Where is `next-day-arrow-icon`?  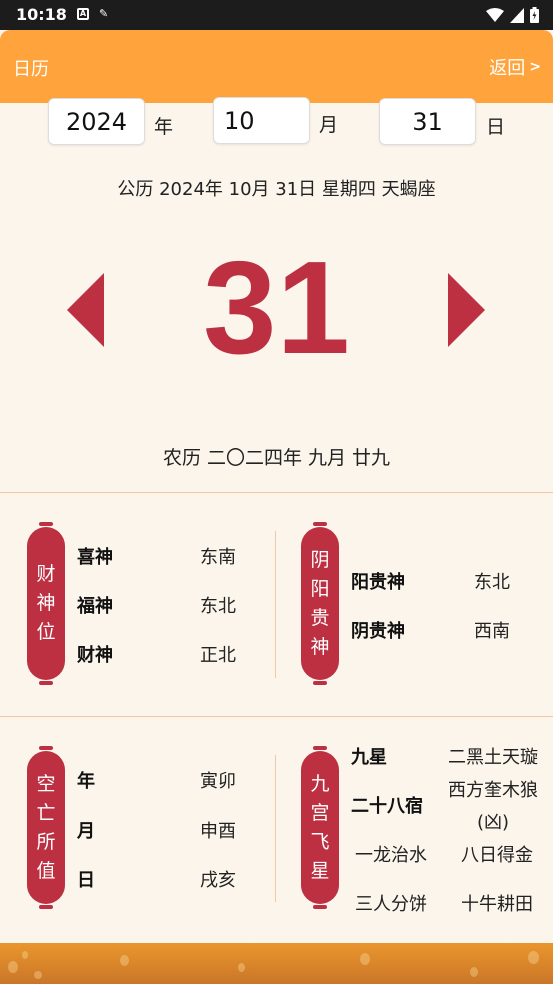
next-day-arrow-icon is located at coordinates (466, 310).